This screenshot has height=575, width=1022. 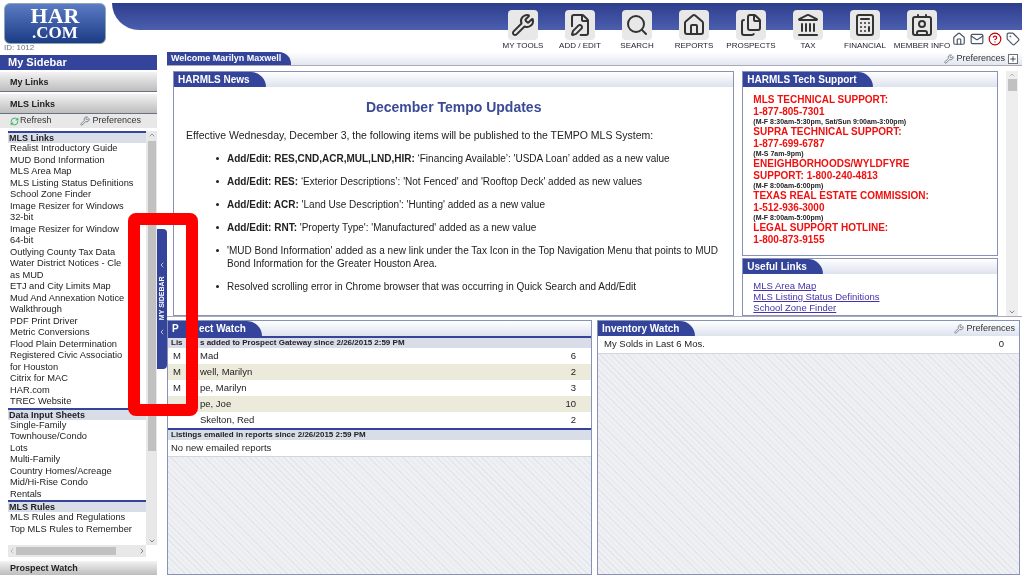 I want to click on sidebar-link: Outlying County Tax Data, so click(x=77, y=252).